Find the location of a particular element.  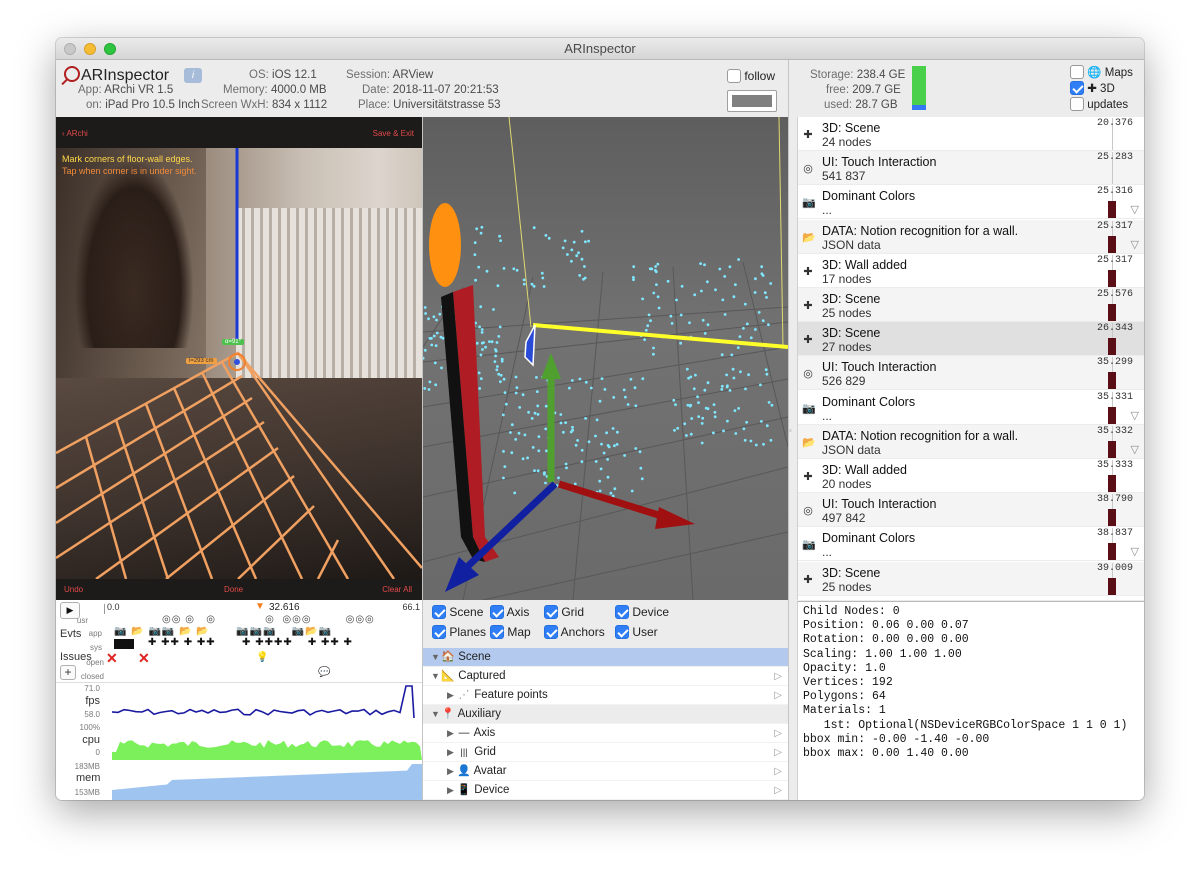

updates-toggle: updates is located at coordinates (1099, 104).